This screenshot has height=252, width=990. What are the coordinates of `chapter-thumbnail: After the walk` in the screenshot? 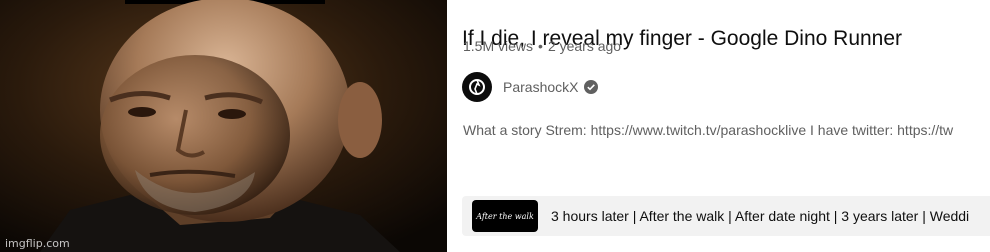 It's located at (505, 216).